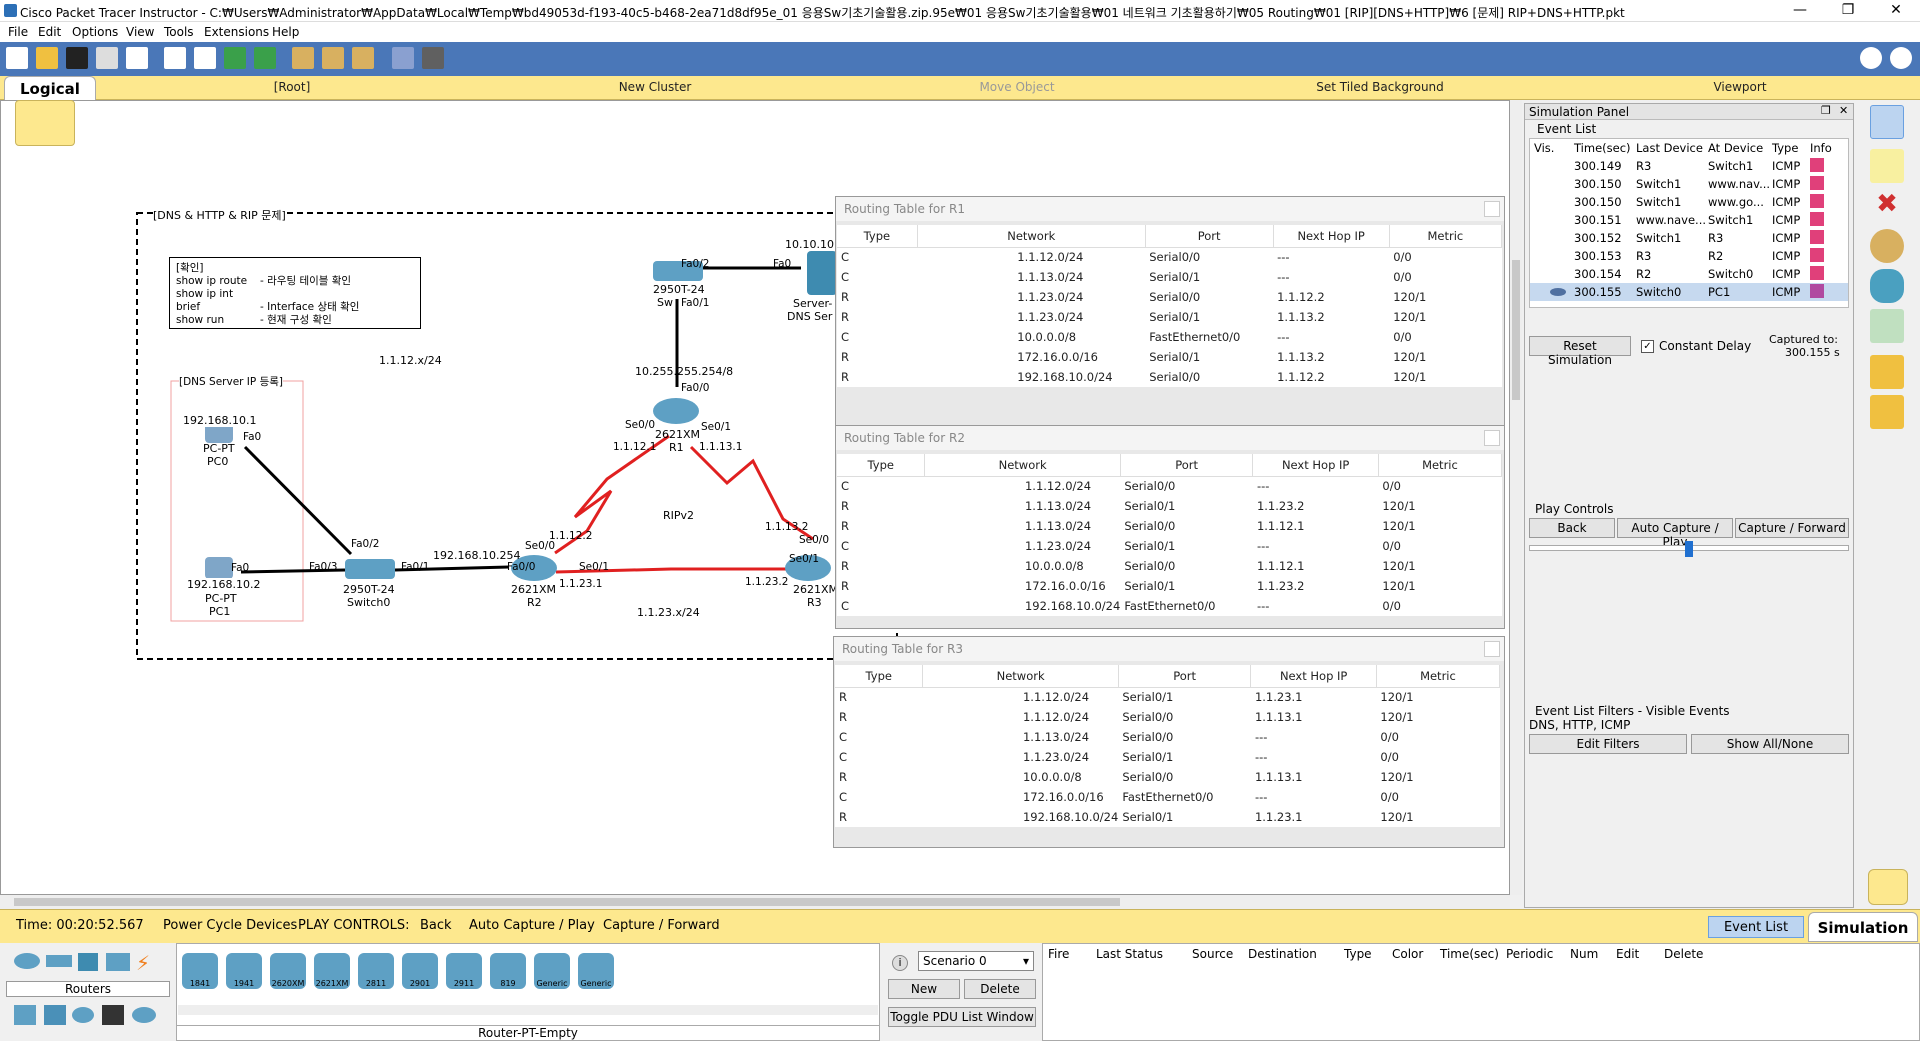 This screenshot has height=1041, width=1920. I want to click on table-row: C 172.16.0.0/16 FastEthernet0/0 --- 0/0, so click(1167, 797).